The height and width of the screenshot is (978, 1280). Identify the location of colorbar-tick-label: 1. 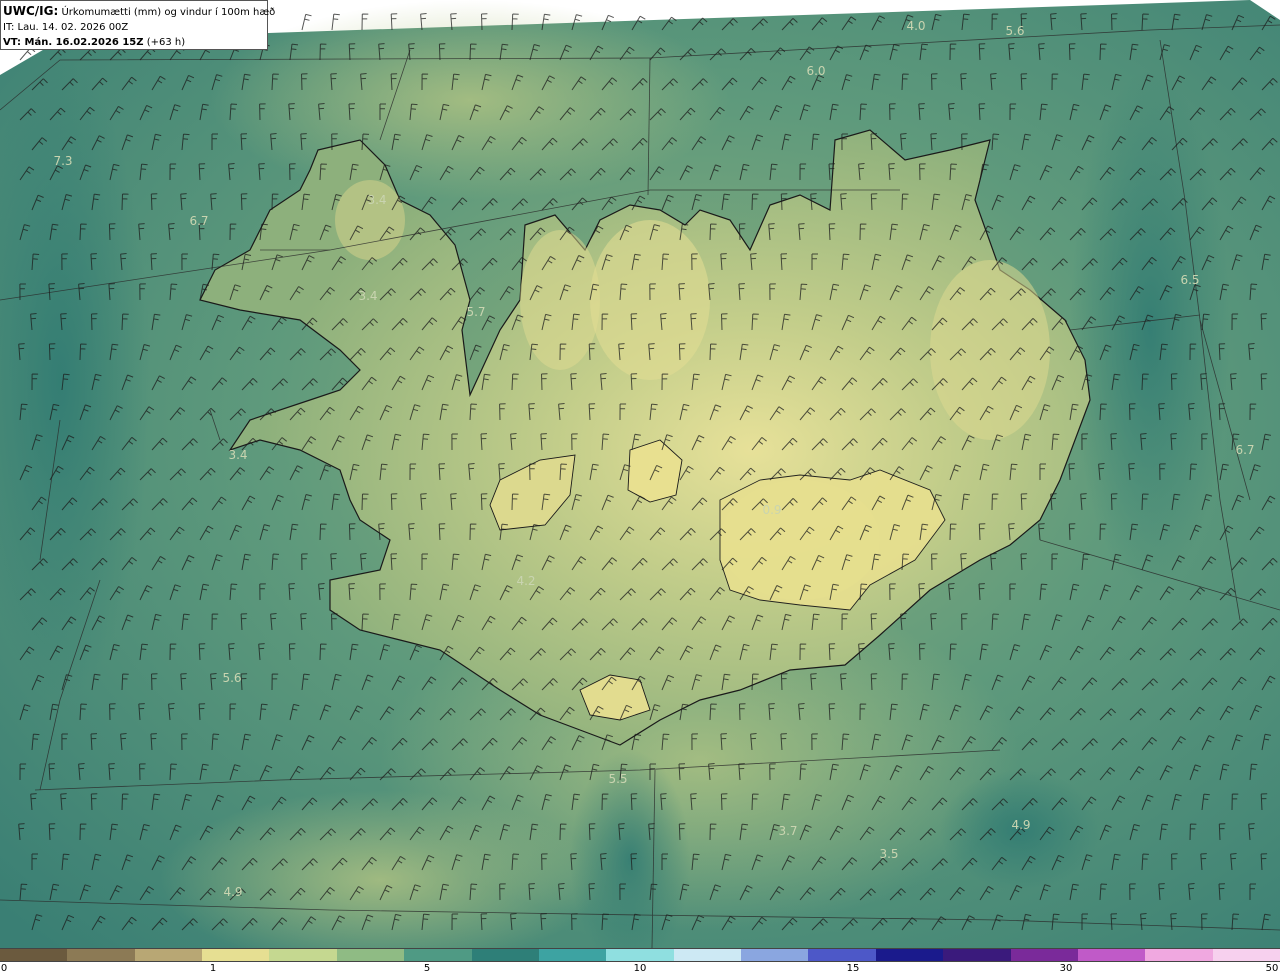
(213, 968).